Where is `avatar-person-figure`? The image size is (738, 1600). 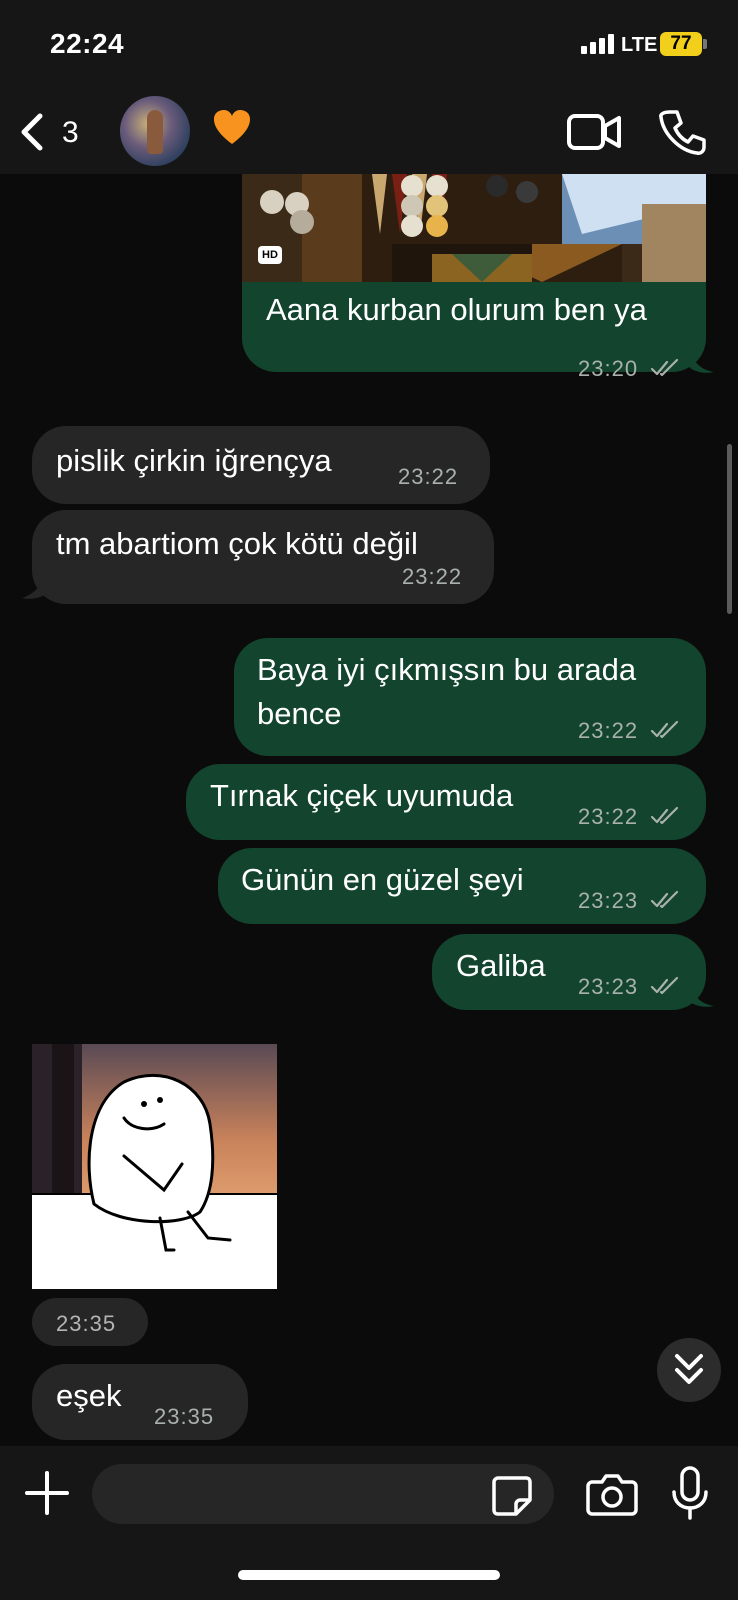
avatar-person-figure is located at coordinates (155, 132).